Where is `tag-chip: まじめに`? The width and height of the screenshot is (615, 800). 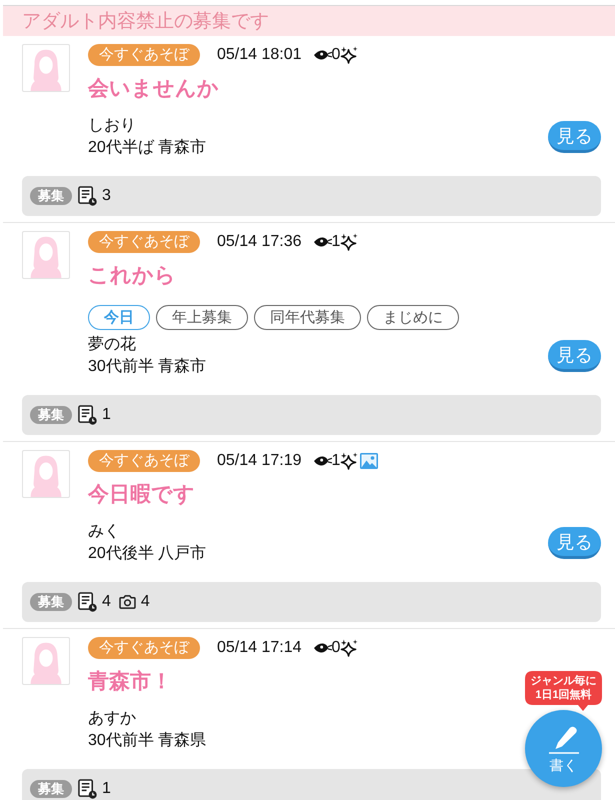
tag-chip: まじめに is located at coordinates (413, 317).